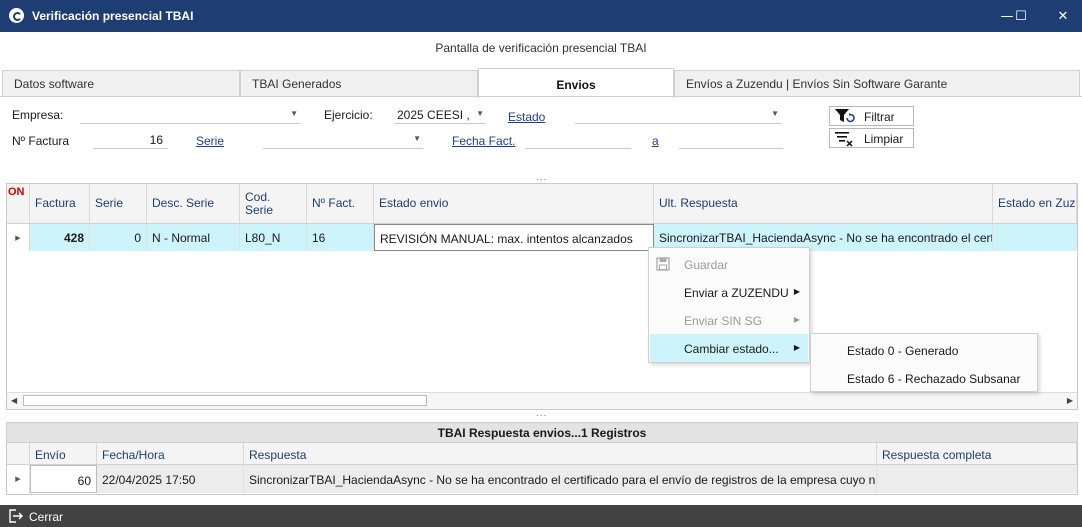  I want to click on filter-refresh-icon, so click(845, 116).